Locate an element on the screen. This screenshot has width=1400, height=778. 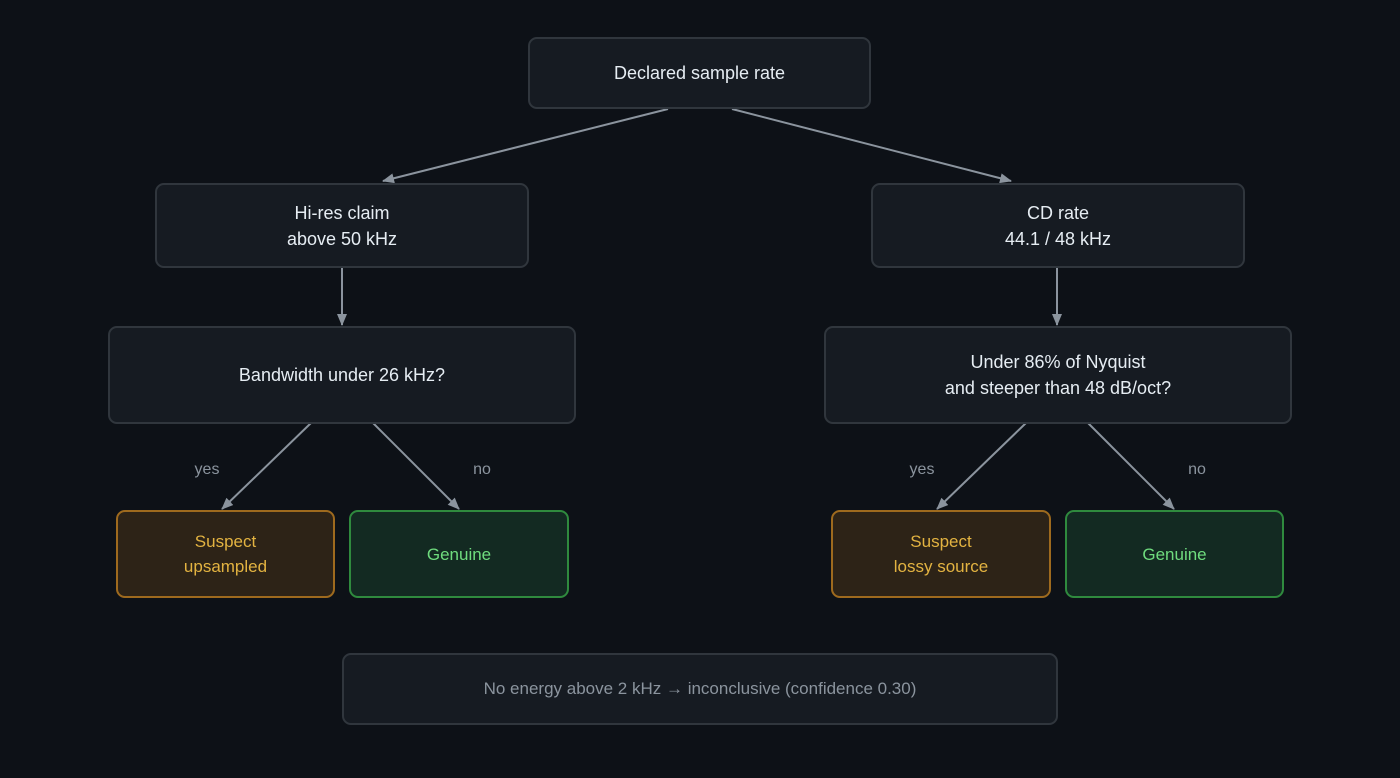
suspect-upsampled-node: Suspect upsampled is located at coordinates (225, 554).